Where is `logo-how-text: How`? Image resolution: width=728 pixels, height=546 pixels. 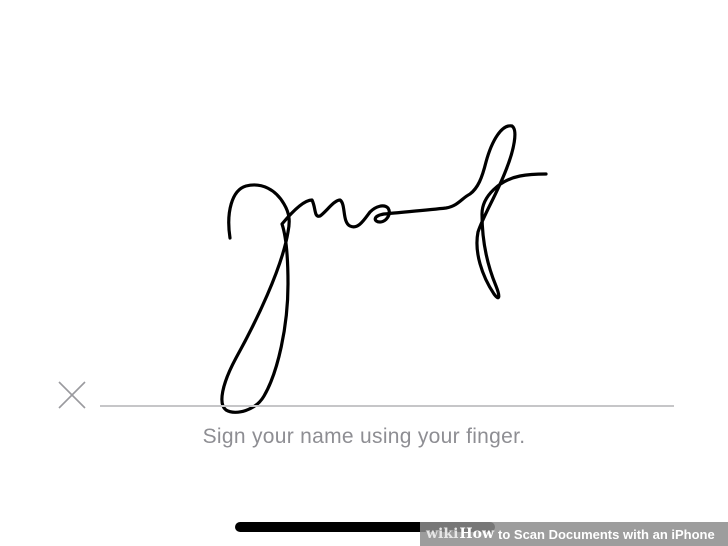
logo-how-text: How is located at coordinates (477, 534).